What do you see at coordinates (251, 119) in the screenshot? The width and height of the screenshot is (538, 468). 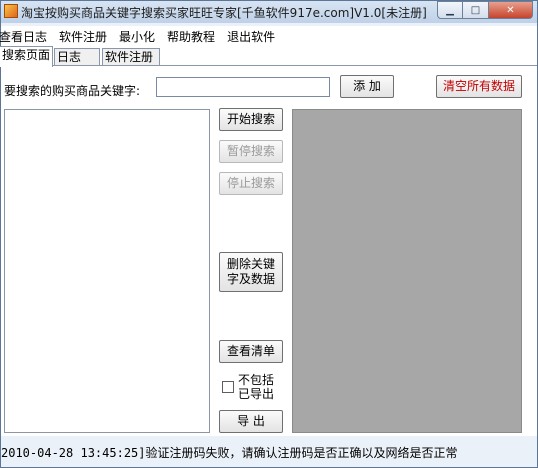 I see `start-search-button: 开始搜索` at bounding box center [251, 119].